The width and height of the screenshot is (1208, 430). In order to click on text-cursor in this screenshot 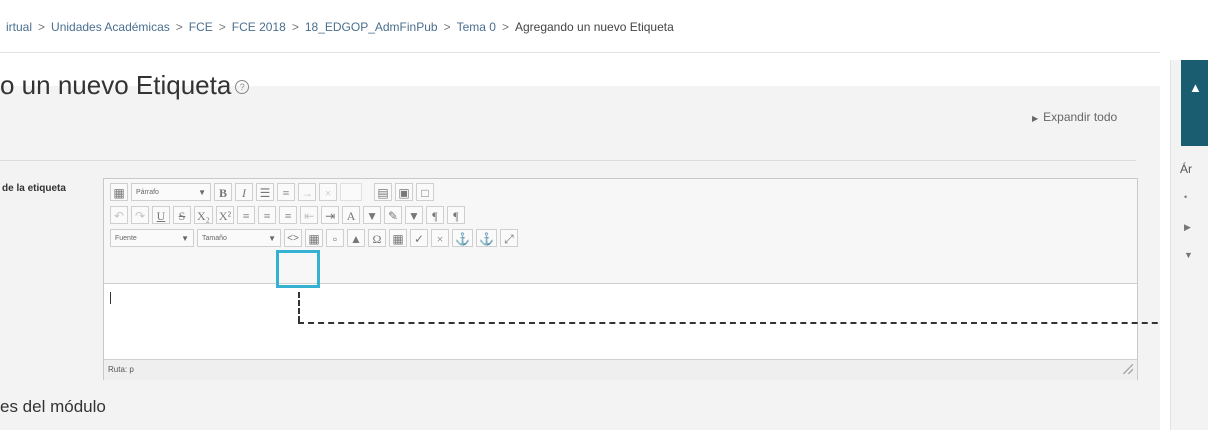, I will do `click(110, 298)`.